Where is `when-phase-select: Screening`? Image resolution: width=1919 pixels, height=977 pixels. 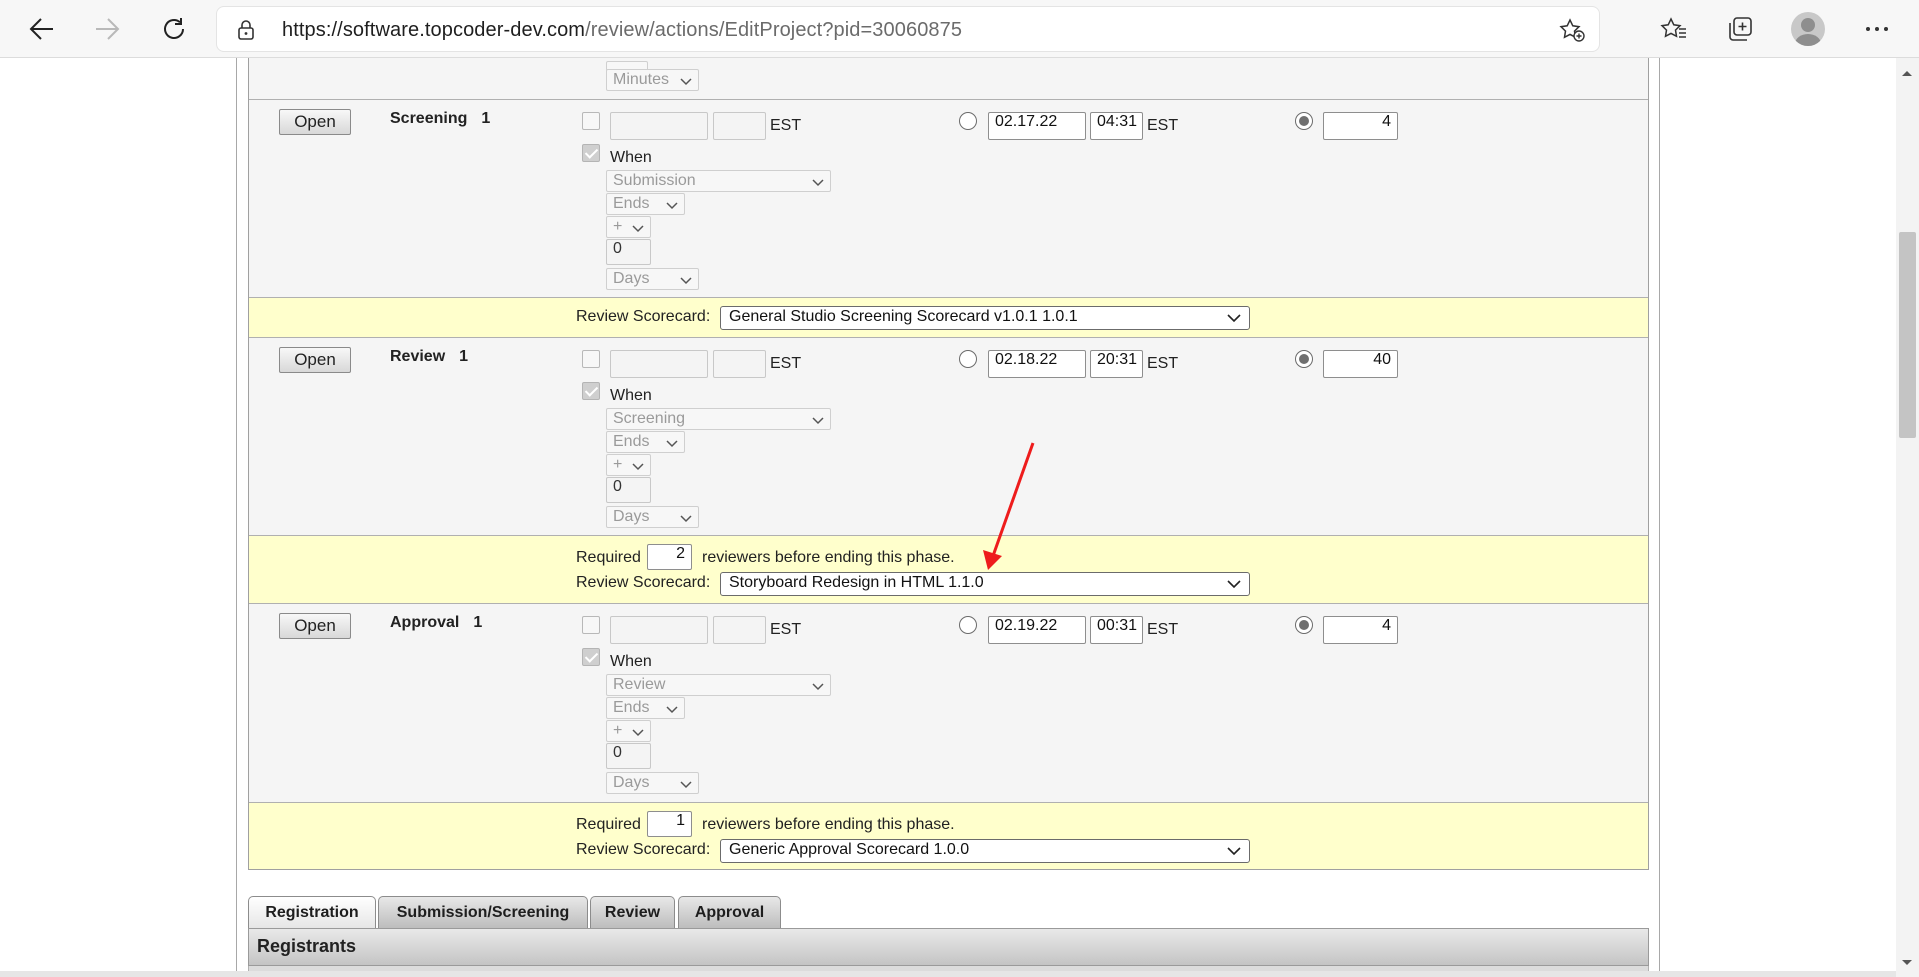 when-phase-select: Screening is located at coordinates (718, 419).